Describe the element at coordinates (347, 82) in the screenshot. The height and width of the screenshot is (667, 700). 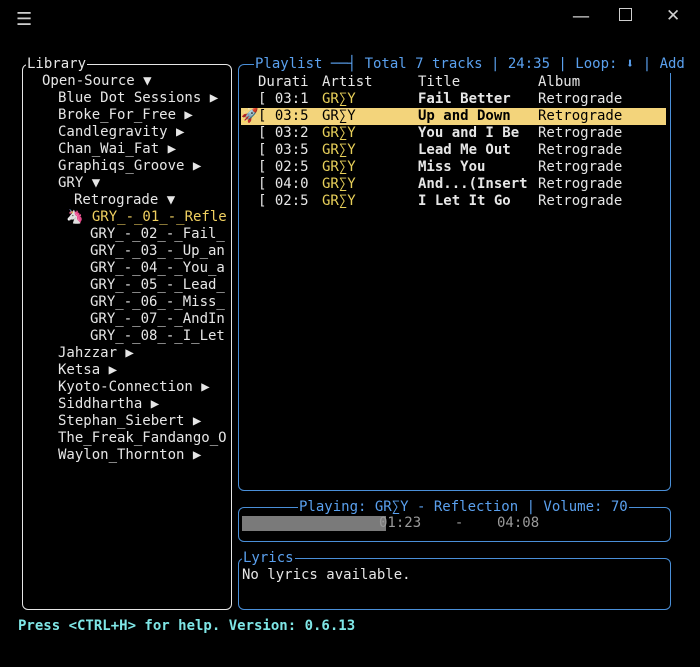
I see `column-header-artist: Artist` at that location.